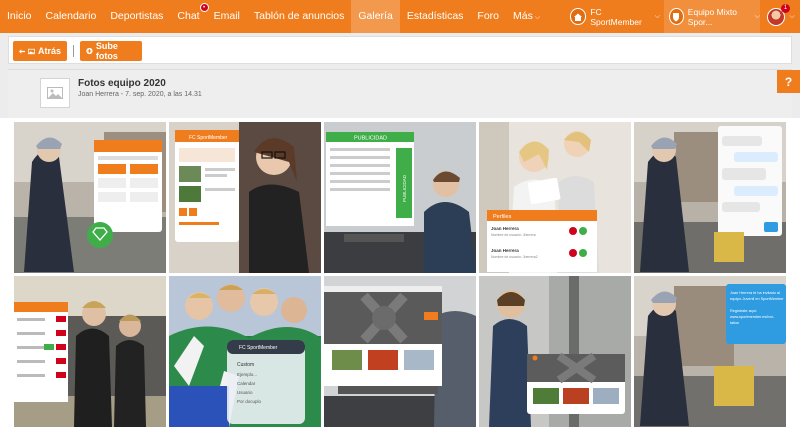 Image resolution: width=800 pixels, height=430 pixels. Describe the element at coordinates (71, 16) in the screenshot. I see `nav-calendario: Calendario` at that location.